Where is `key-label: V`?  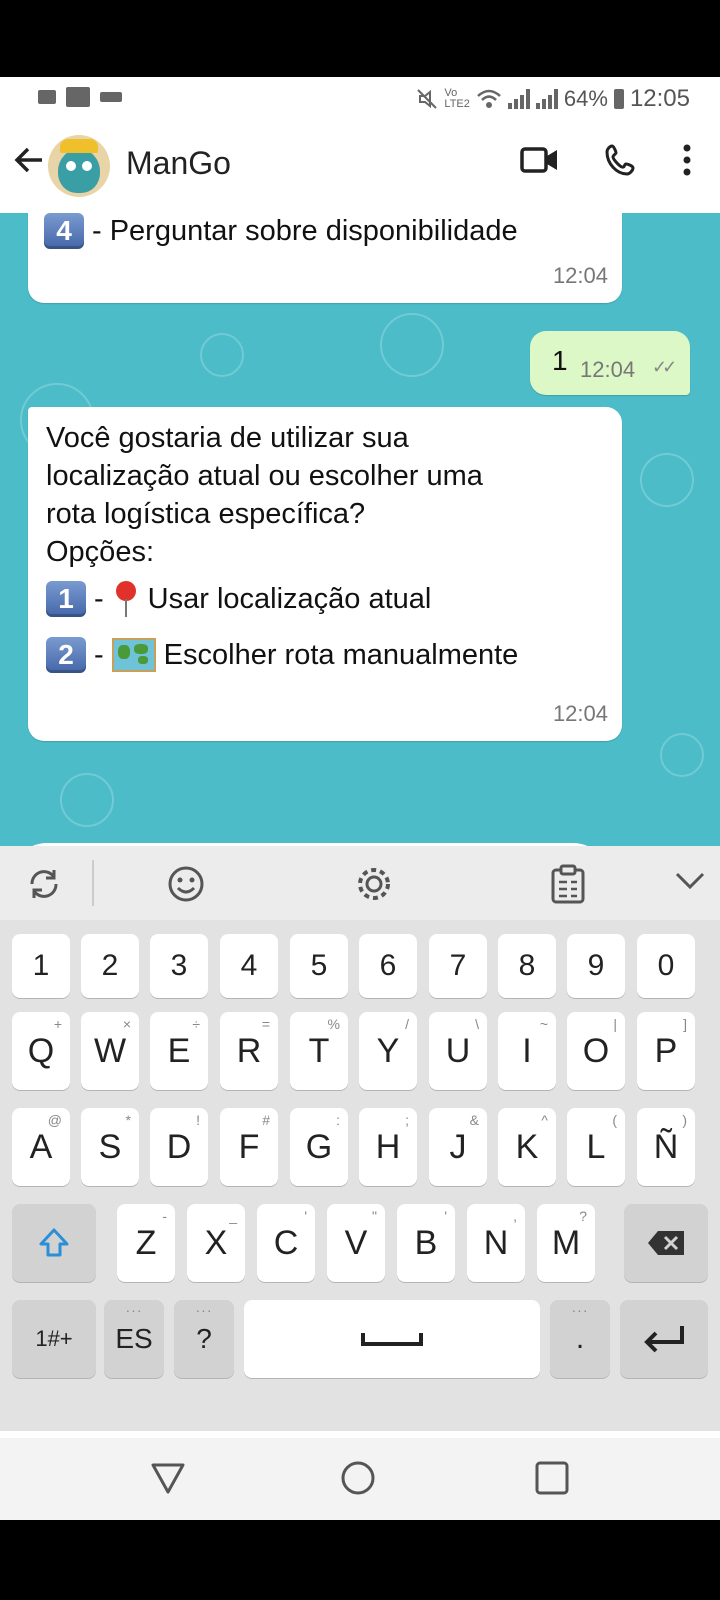
key-label: V is located at coordinates (356, 1242).